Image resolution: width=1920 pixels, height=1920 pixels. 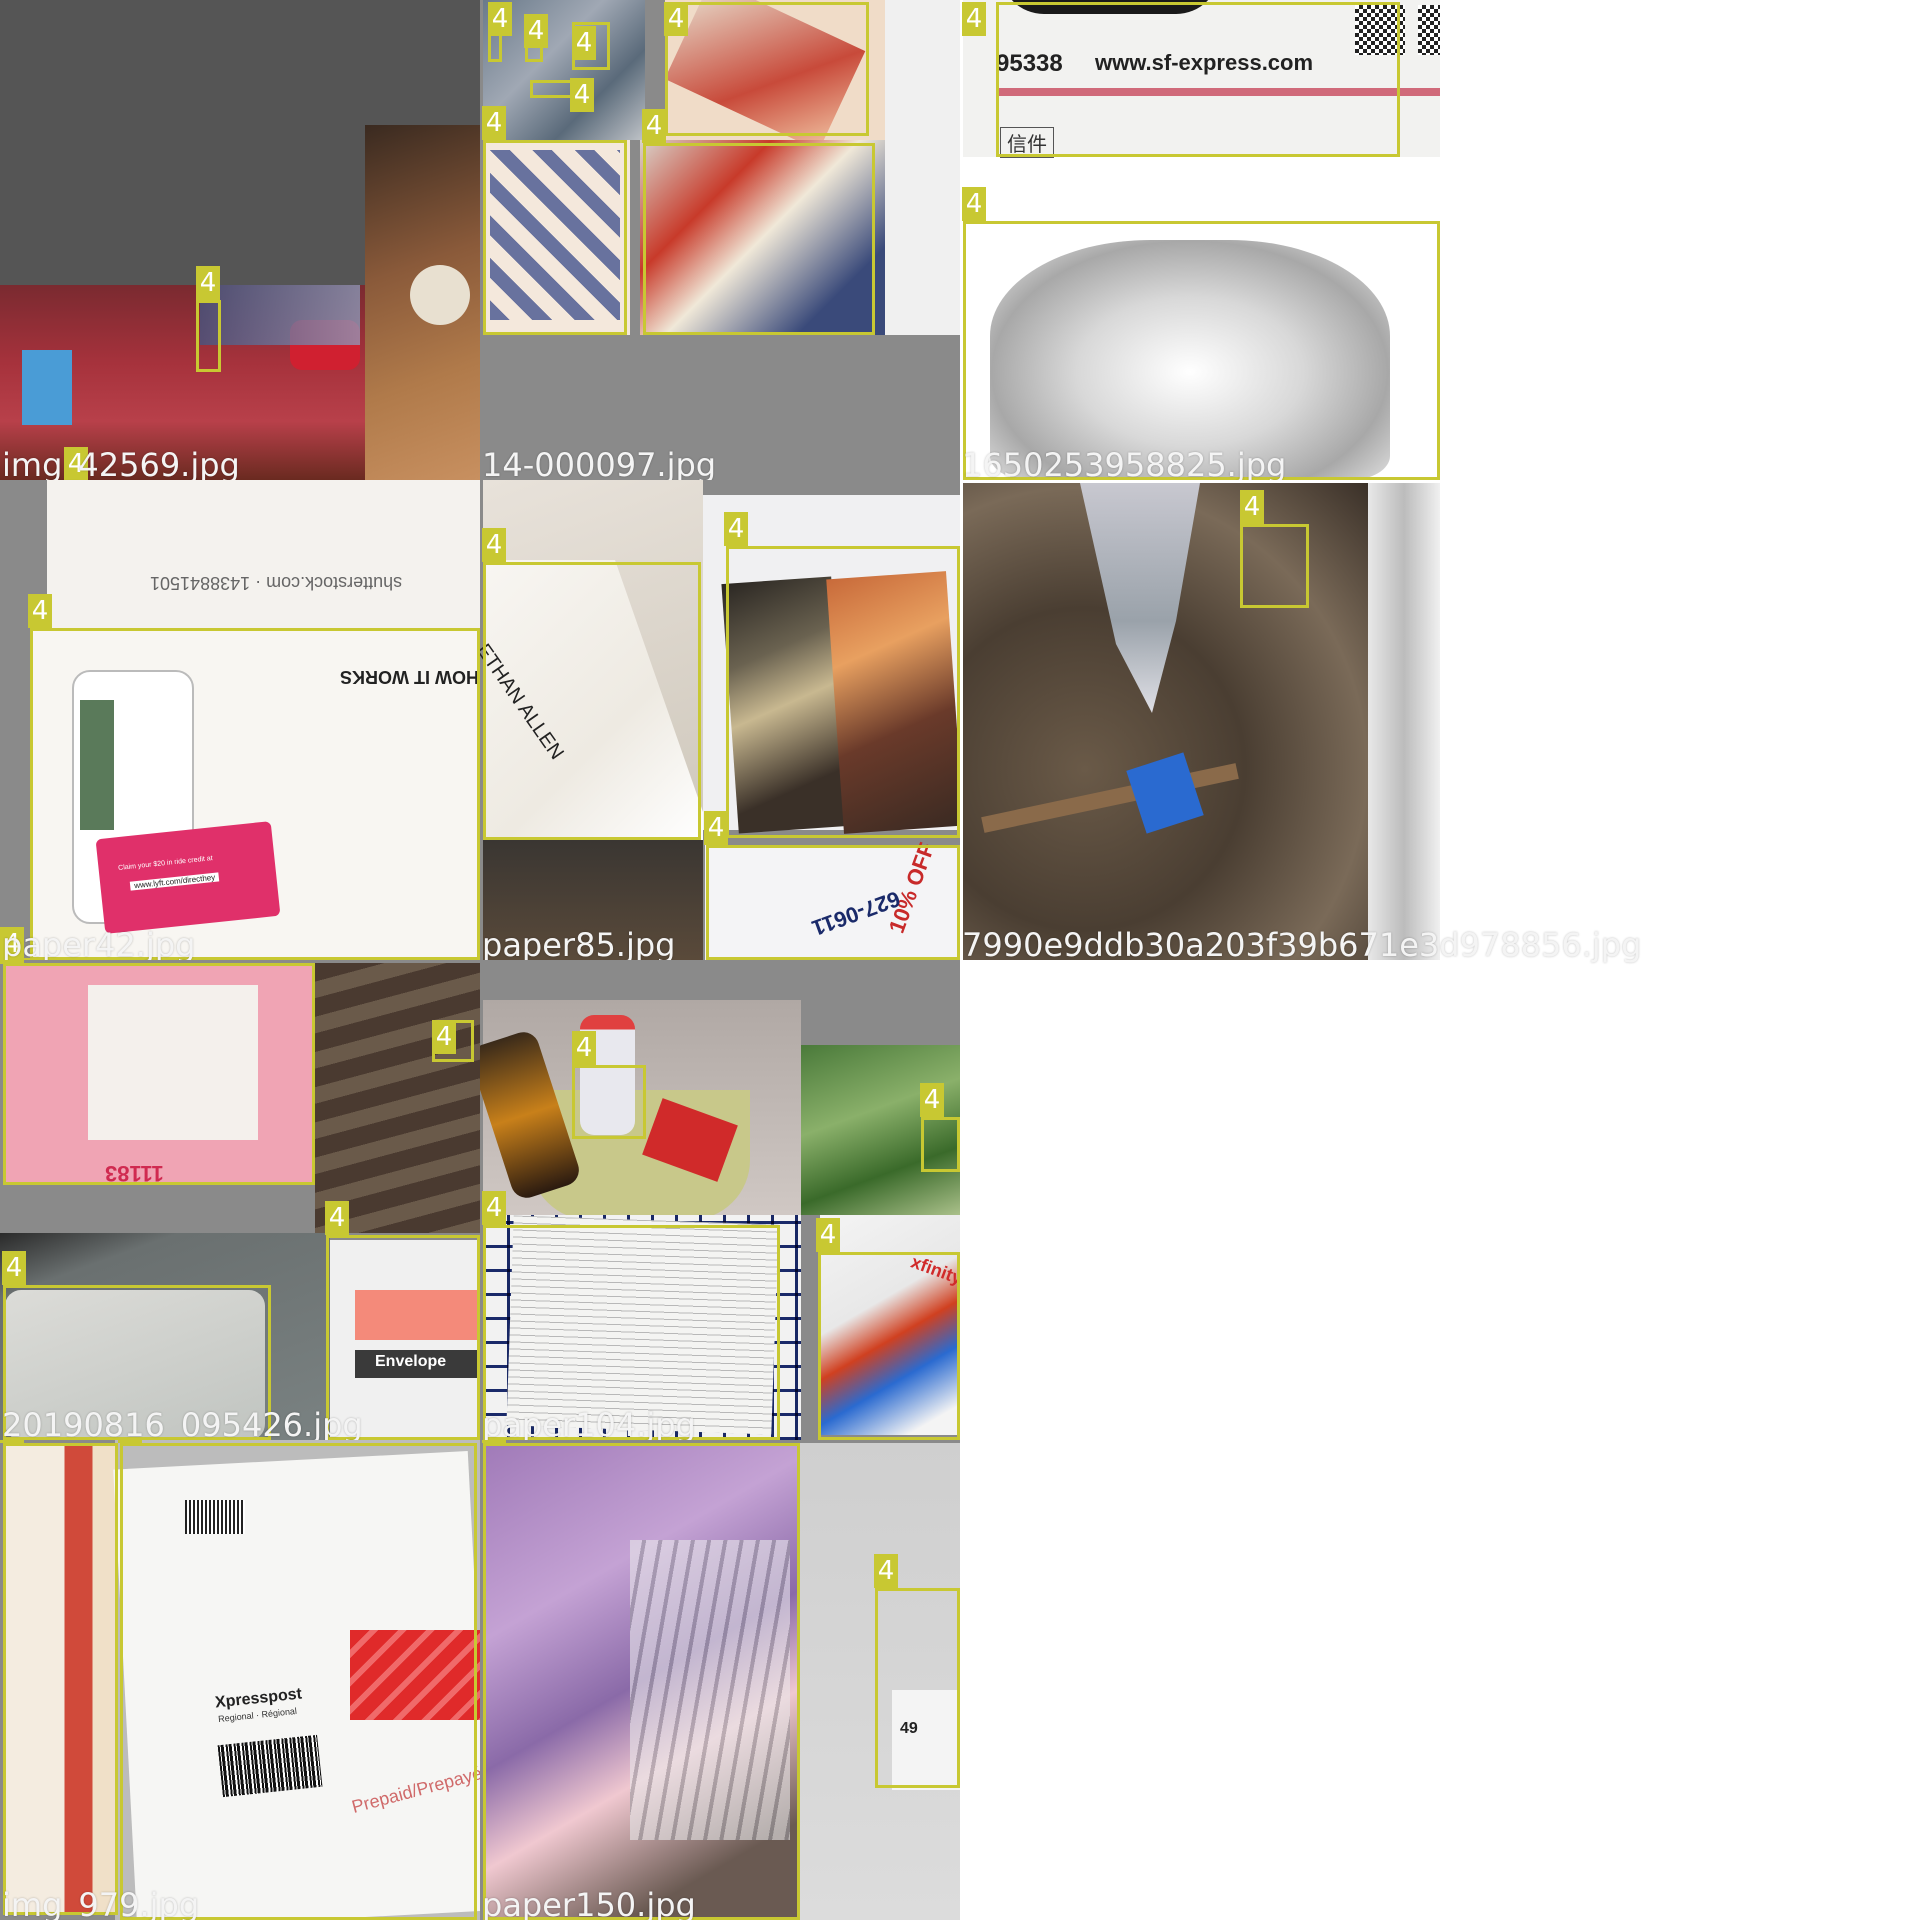 I want to click on tile-filename: paper42.jpg, so click(x=99, y=943).